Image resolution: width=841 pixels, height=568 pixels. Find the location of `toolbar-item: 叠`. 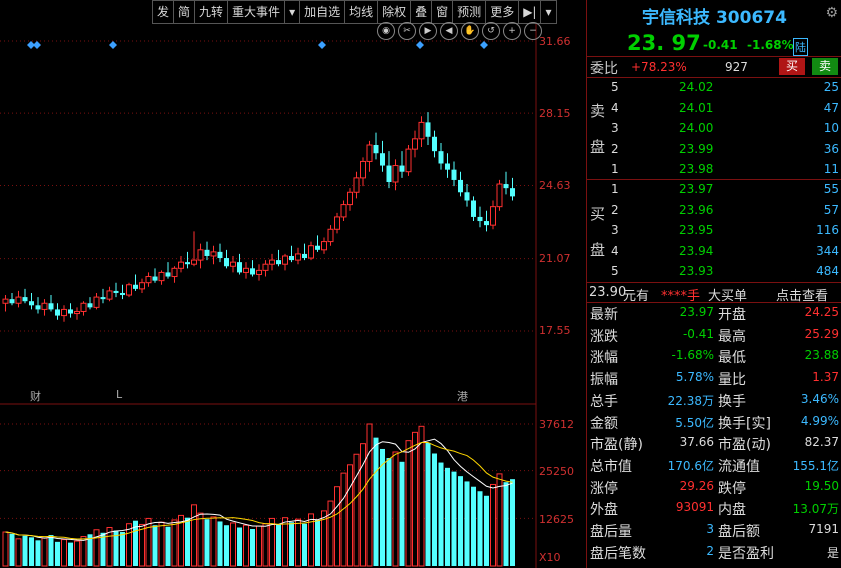

toolbar-item: 叠 is located at coordinates (422, 12).